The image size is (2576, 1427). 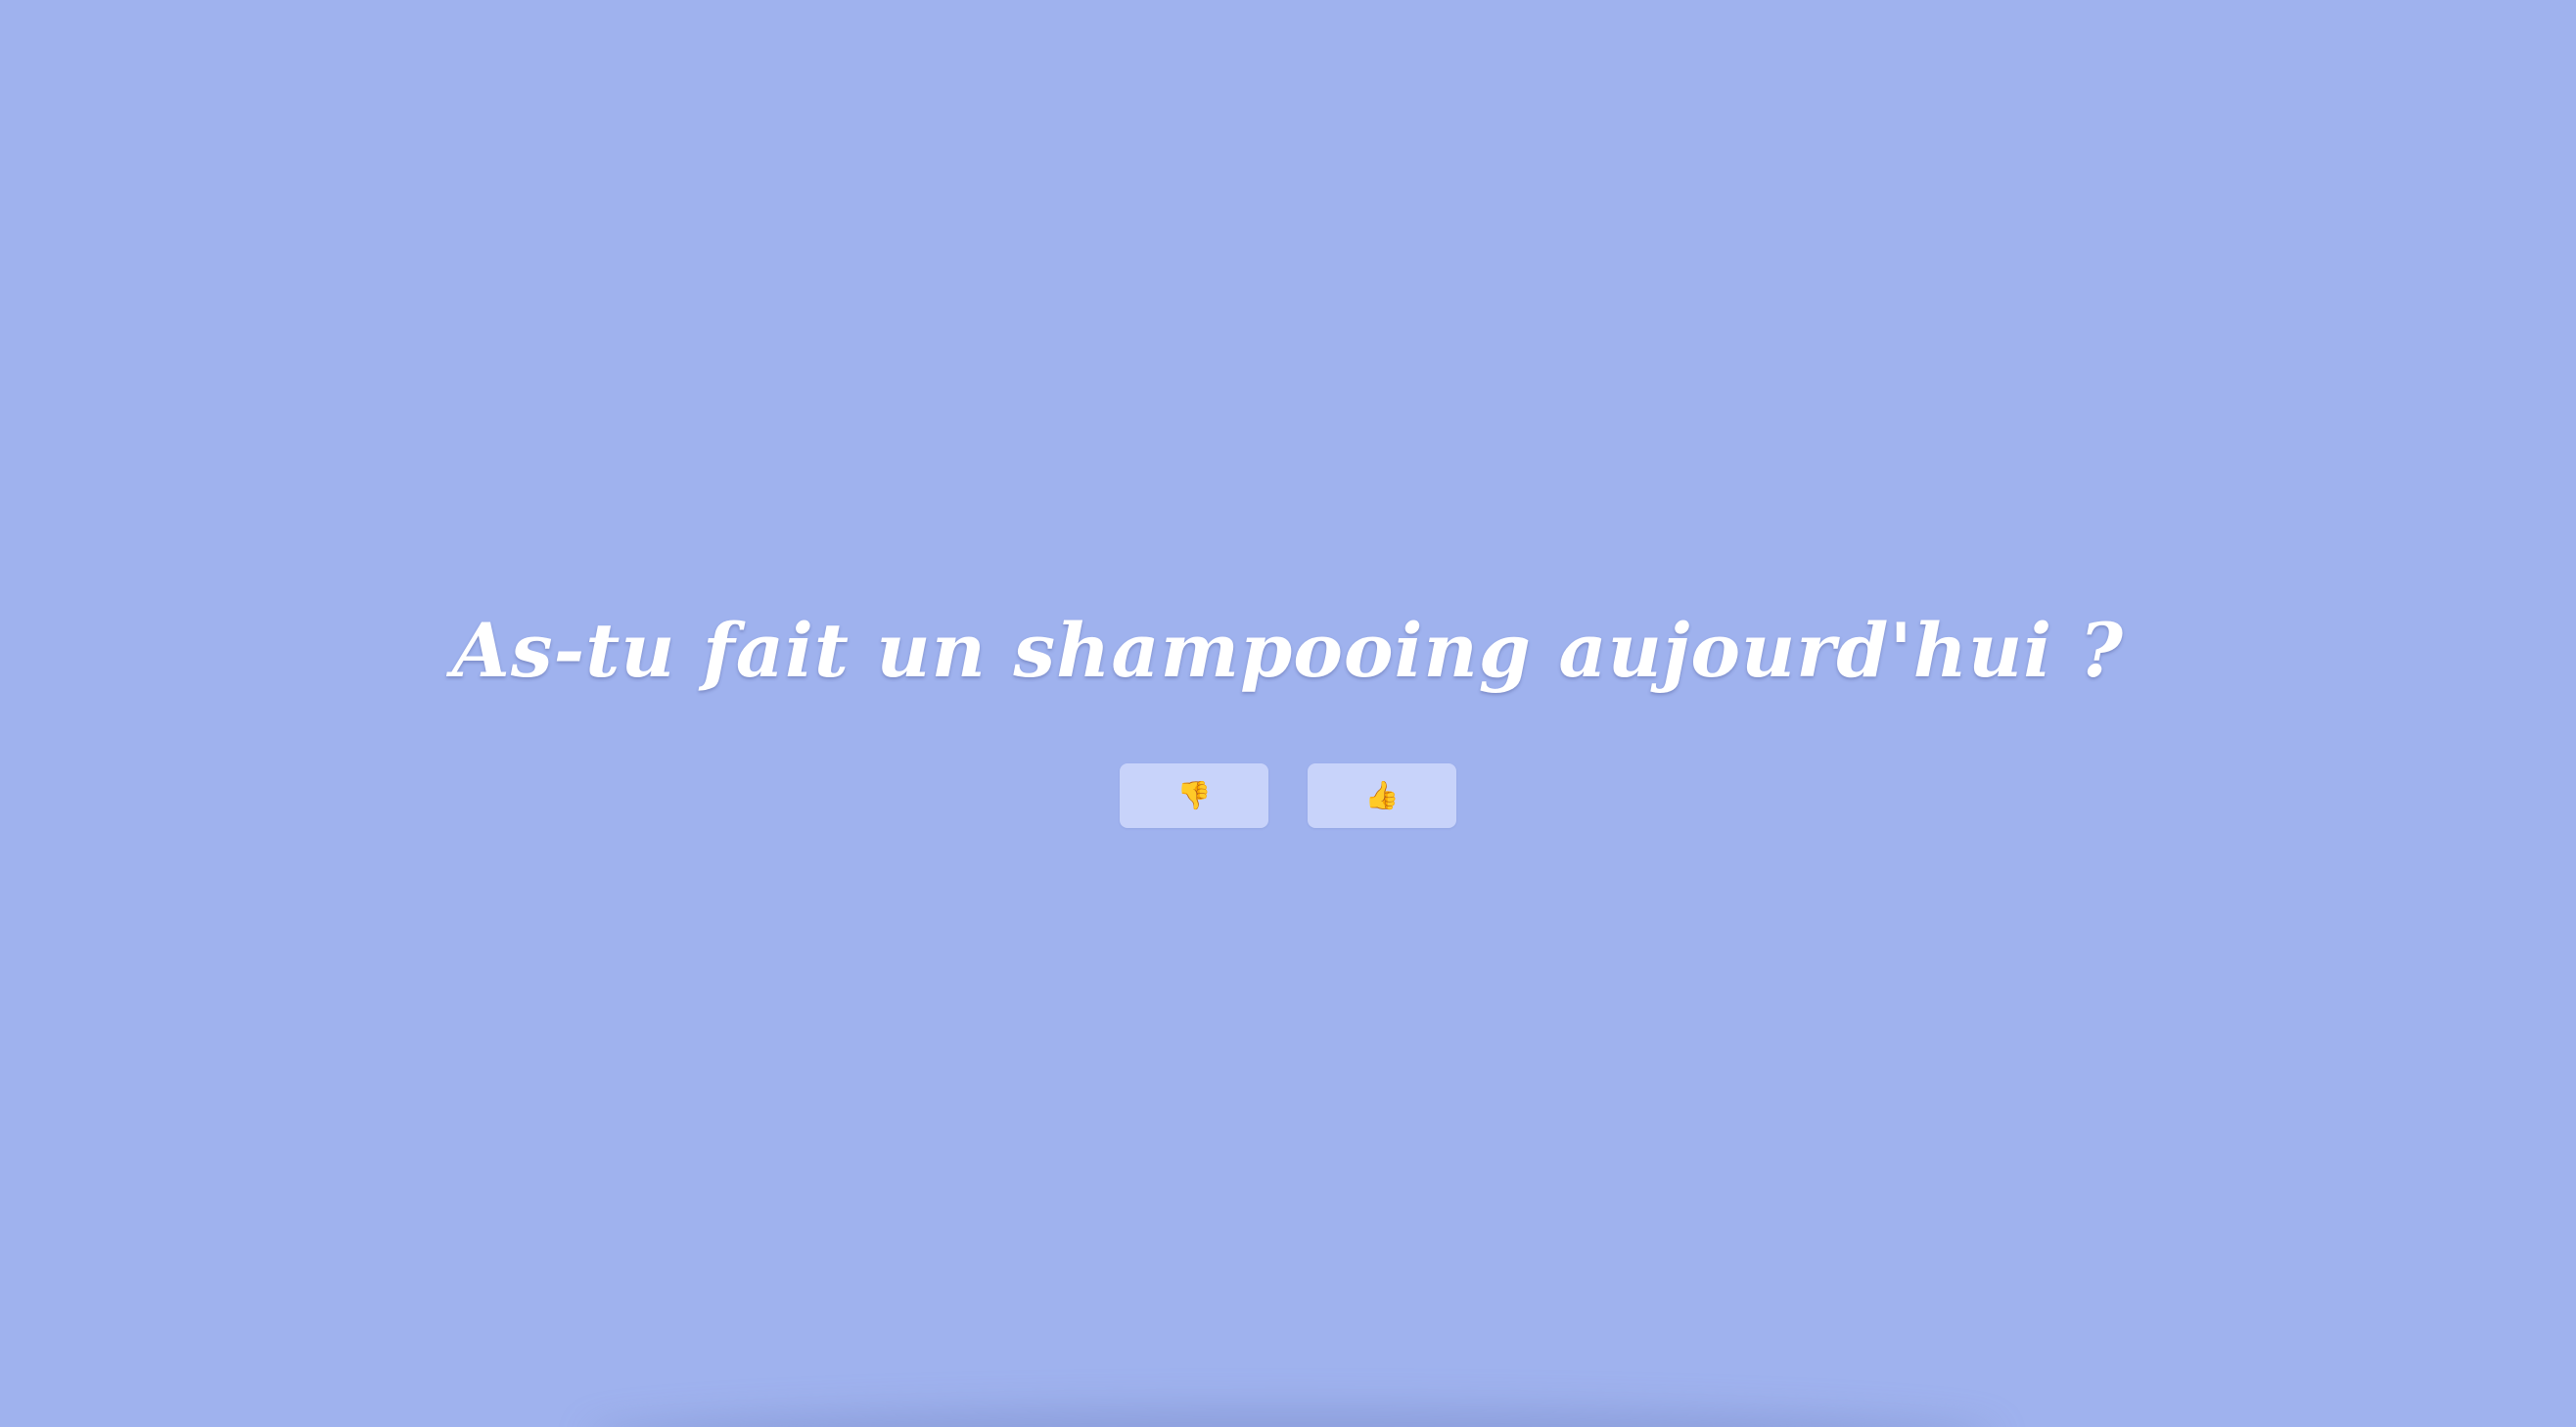 I want to click on thumbs-up-icon: 👍, so click(x=1382, y=795).